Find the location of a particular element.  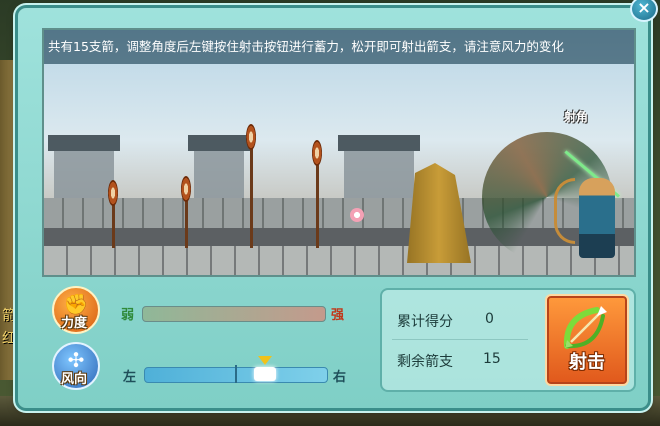

wind-pointer-icon is located at coordinates (265, 360).